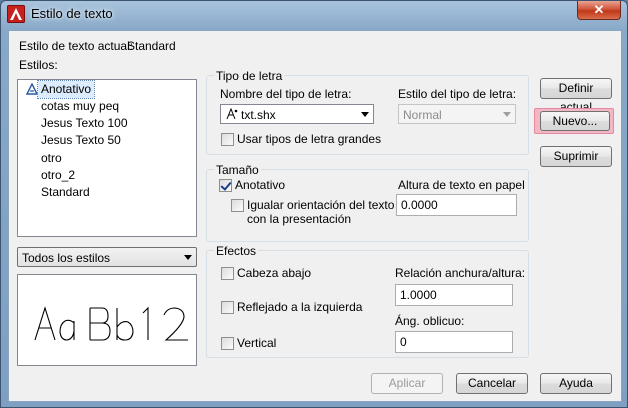 This screenshot has width=628, height=408. What do you see at coordinates (227, 343) in the screenshot?
I see `vertical-checkbox` at bounding box center [227, 343].